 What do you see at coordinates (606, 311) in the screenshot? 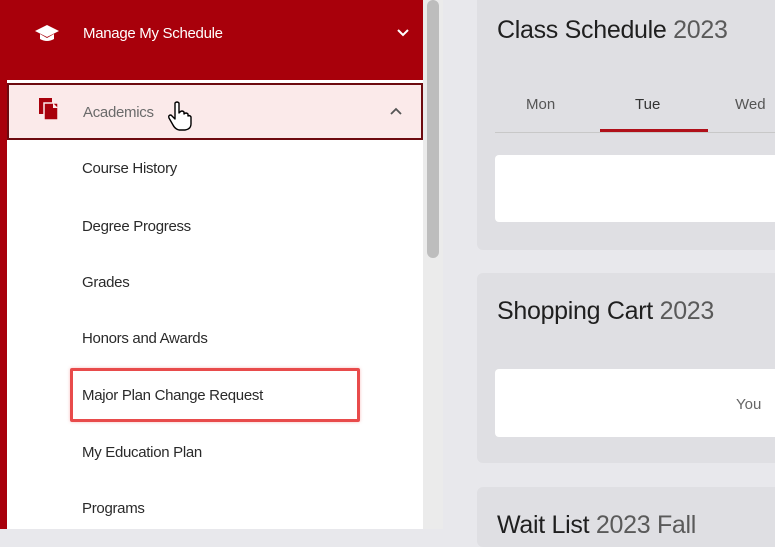
I see `shopping-cart-title: Shopping Cart 2023` at bounding box center [606, 311].